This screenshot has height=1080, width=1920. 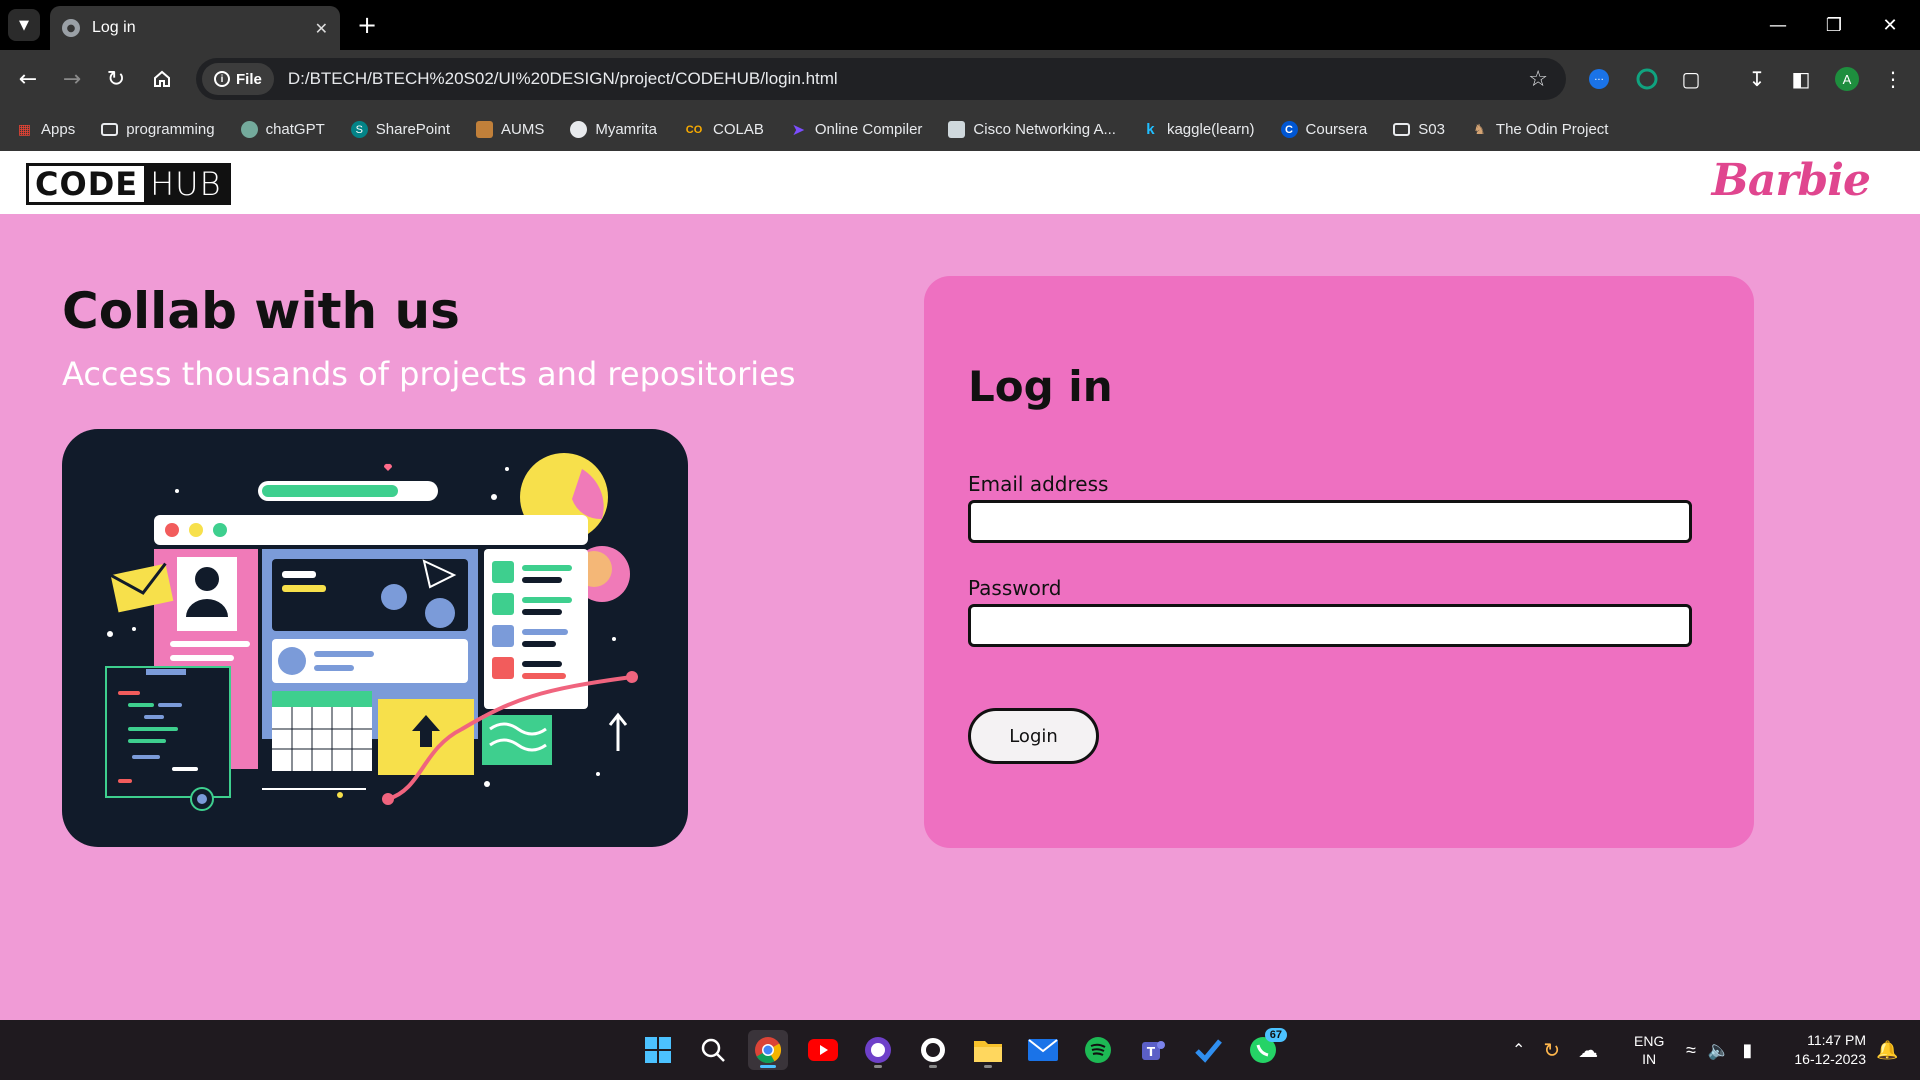 What do you see at coordinates (1265, 1049) in the screenshot?
I see `taskbar-whatsapp: 67` at bounding box center [1265, 1049].